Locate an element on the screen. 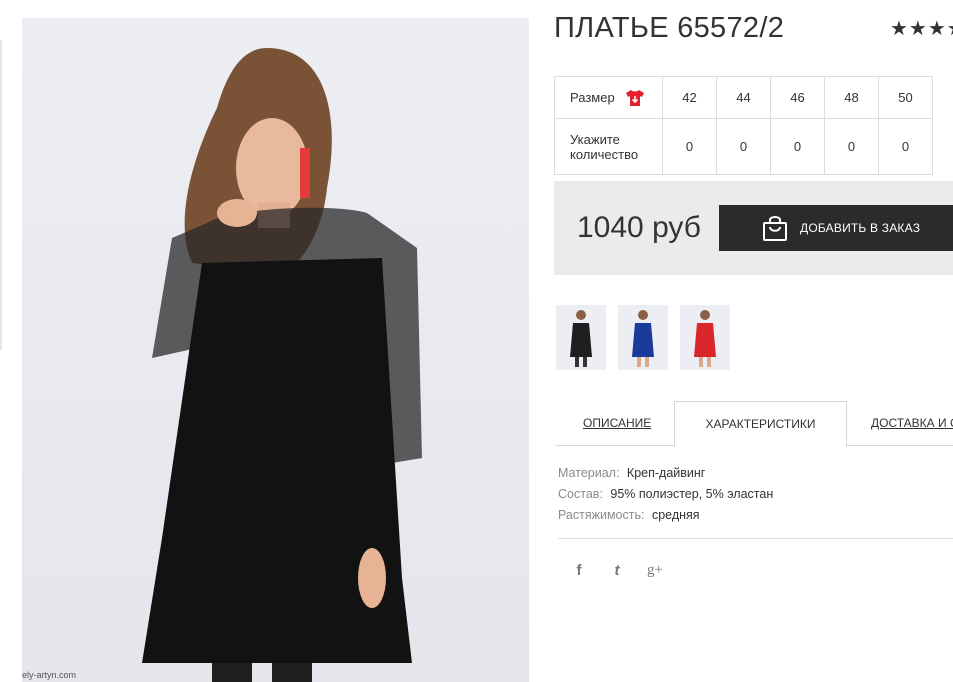 This screenshot has width=953, height=682. quantity-input-42: 0 is located at coordinates (689, 146).